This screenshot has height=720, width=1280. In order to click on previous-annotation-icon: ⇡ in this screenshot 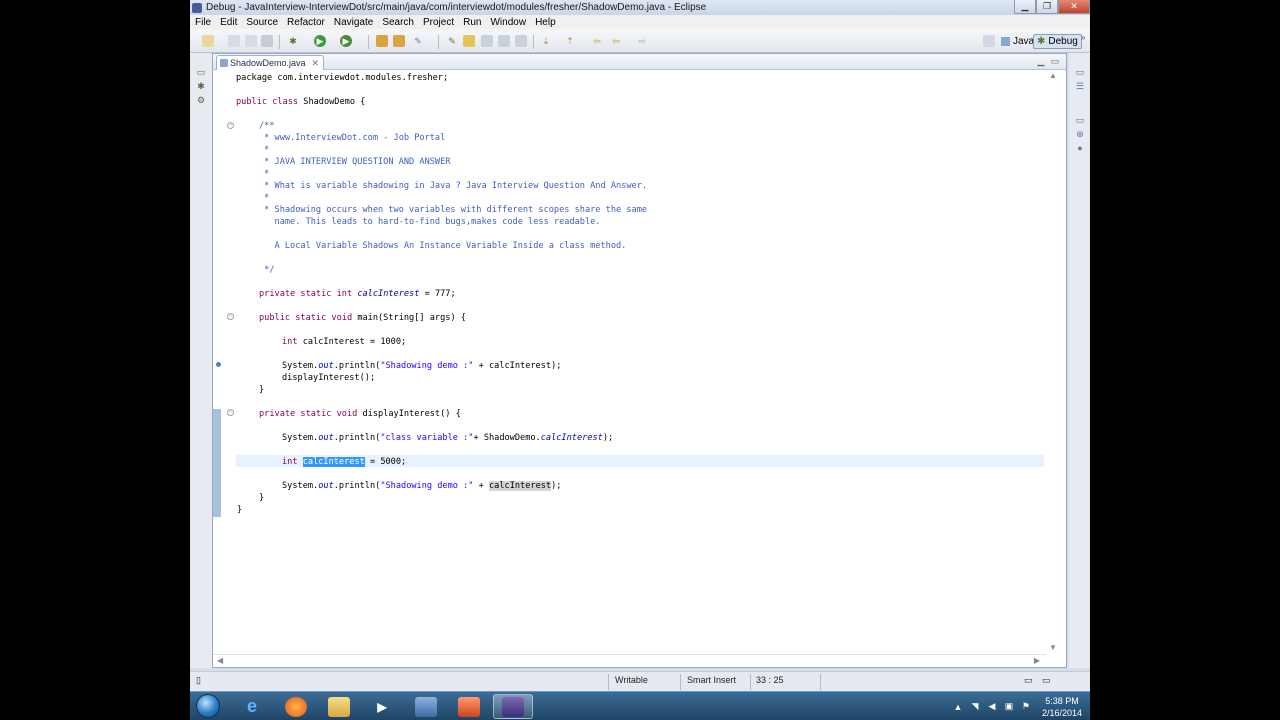, I will do `click(570, 41)`.